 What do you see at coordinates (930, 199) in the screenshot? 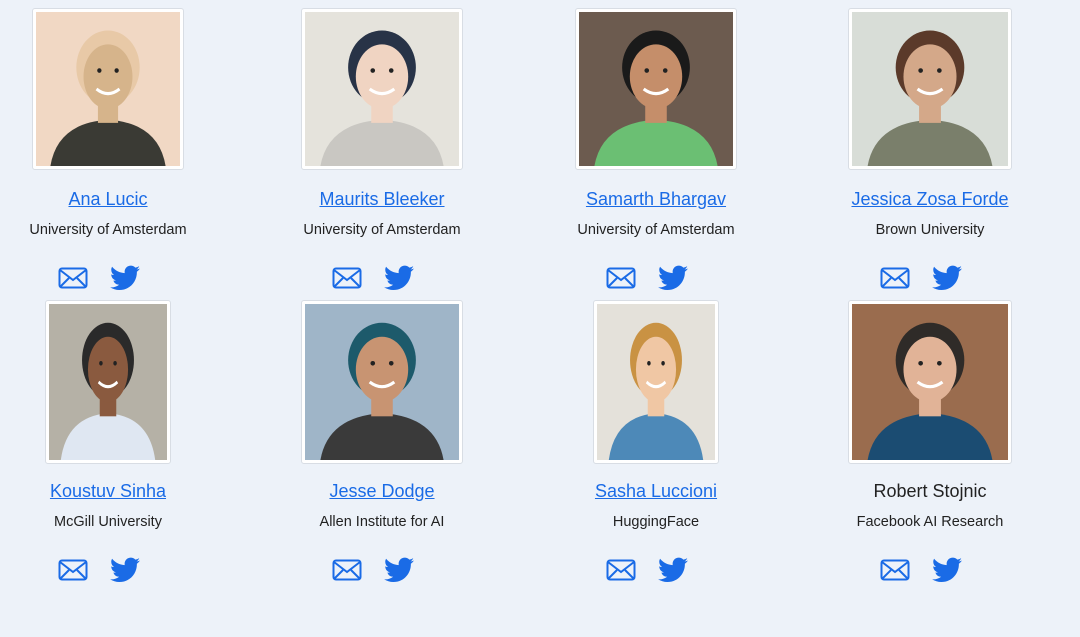
I see `person-name: Jessica Zosa Forde` at bounding box center [930, 199].